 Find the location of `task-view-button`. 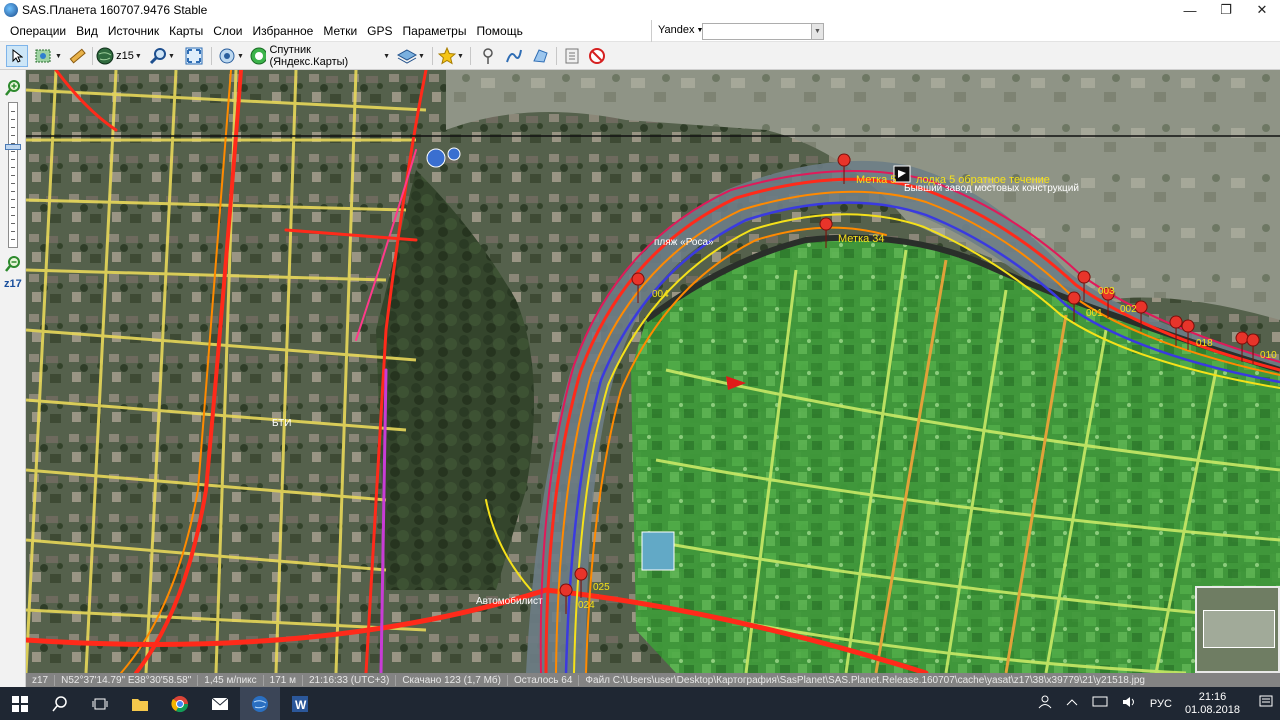

task-view-button is located at coordinates (100, 703).